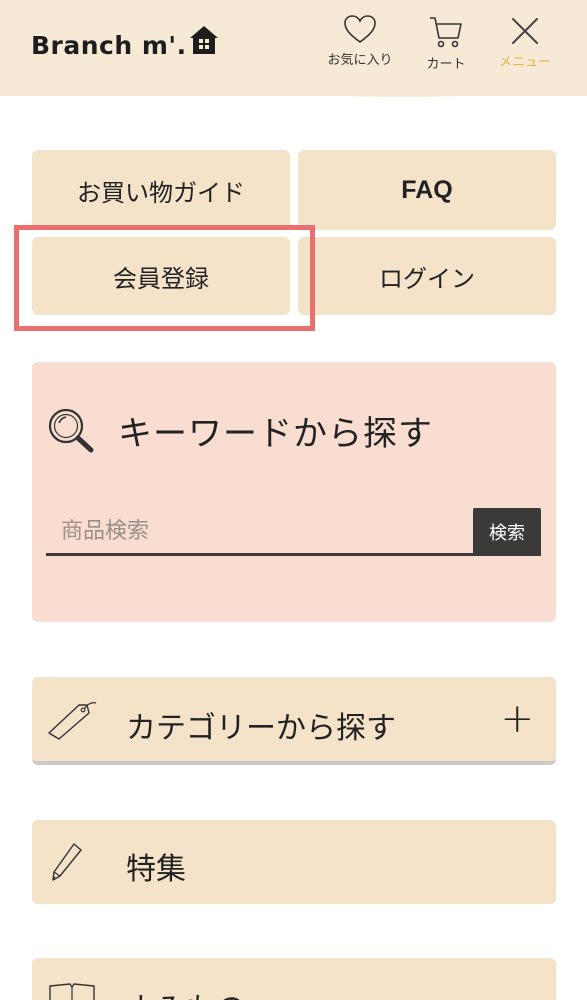 This screenshot has width=587, height=1000. Describe the element at coordinates (294, 979) in the screenshot. I see `reading-link: よみもの` at that location.